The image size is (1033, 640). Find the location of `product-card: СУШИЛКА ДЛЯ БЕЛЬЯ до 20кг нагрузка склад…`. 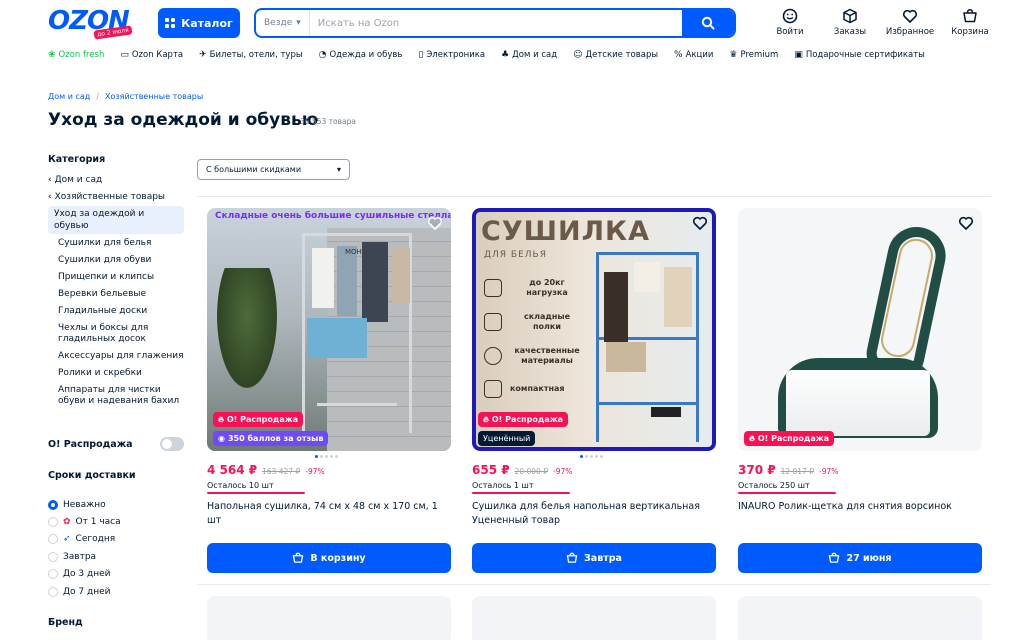

product-card: СУШИЛКА ДЛЯ БЕЛЬЯ до 20кг нагрузка склад… is located at coordinates (594, 390).